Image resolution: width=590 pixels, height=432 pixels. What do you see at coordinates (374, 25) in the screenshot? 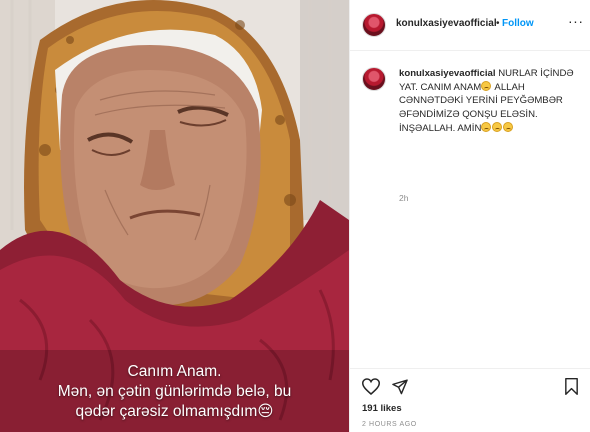
I see `avatar` at bounding box center [374, 25].